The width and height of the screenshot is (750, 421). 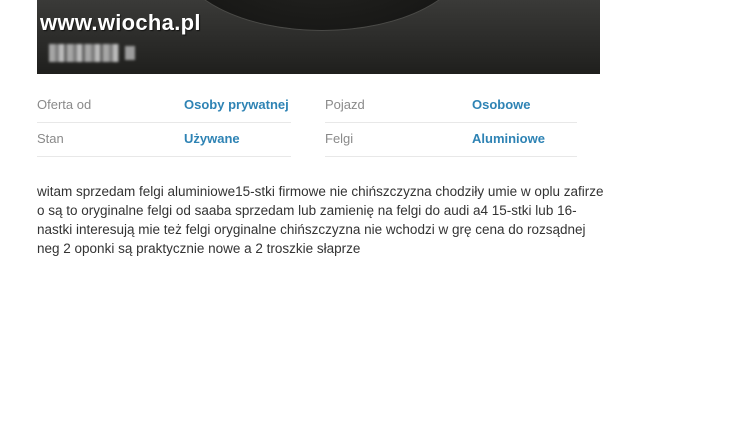 I want to click on param-row-vehicle: Pojazd Osobowe, so click(x=451, y=105).